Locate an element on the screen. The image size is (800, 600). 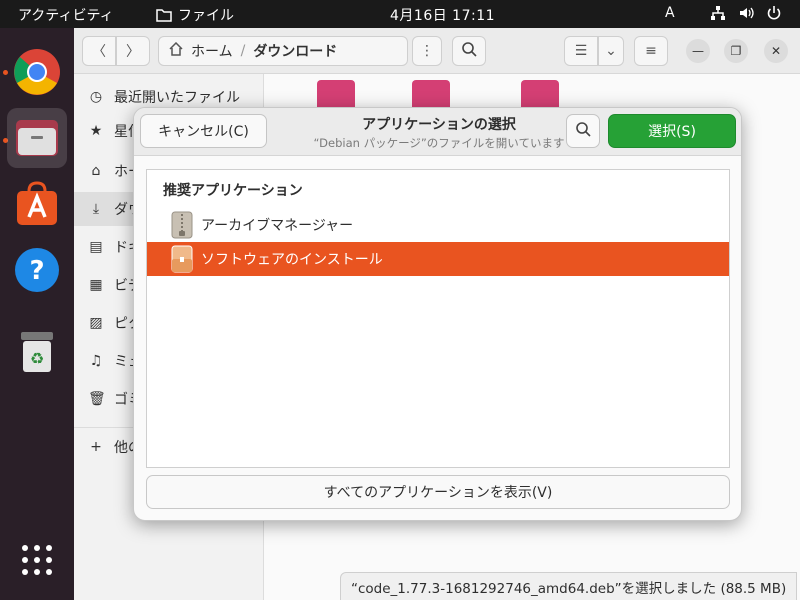
show-apps-icon is located at coordinates (37, 560).